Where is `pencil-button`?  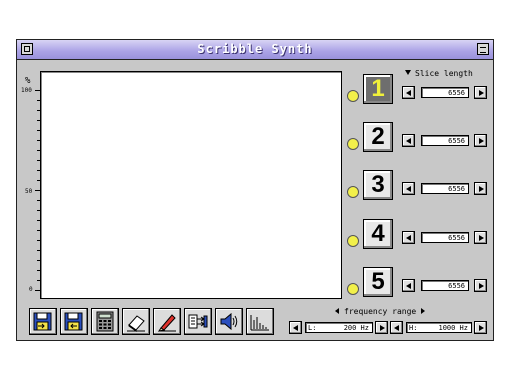 pencil-button is located at coordinates (167, 321).